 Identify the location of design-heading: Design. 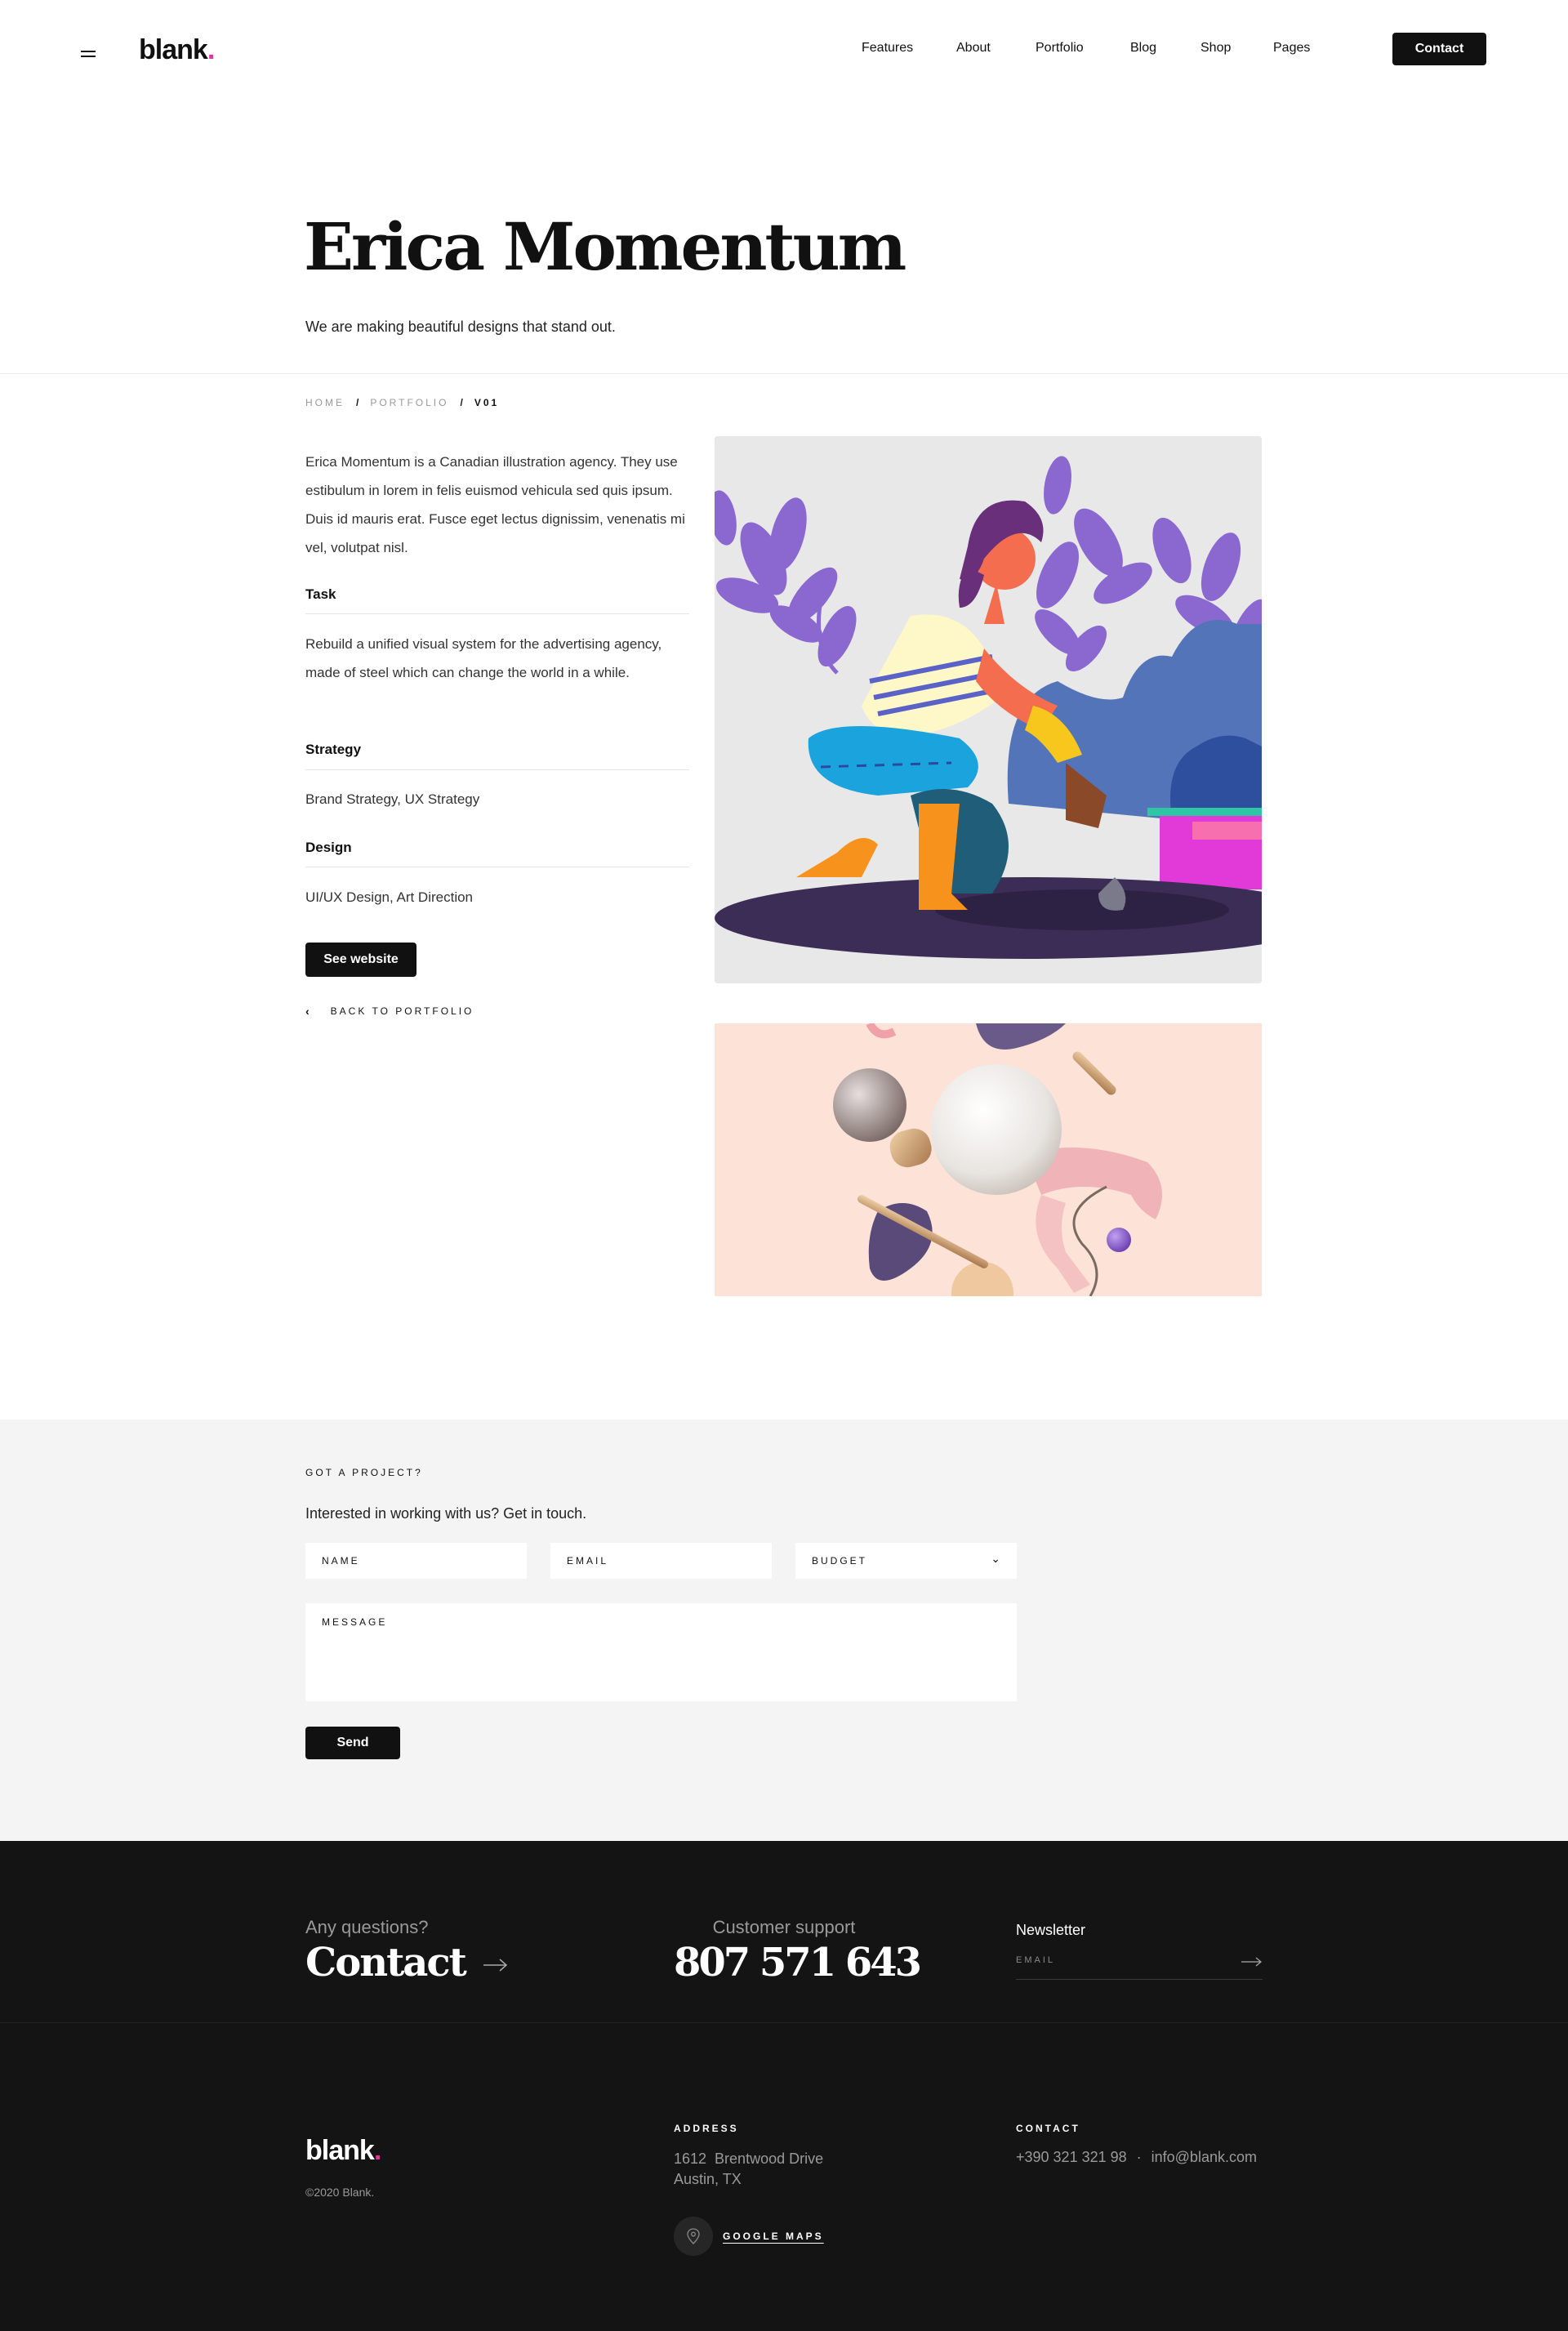
(328, 848).